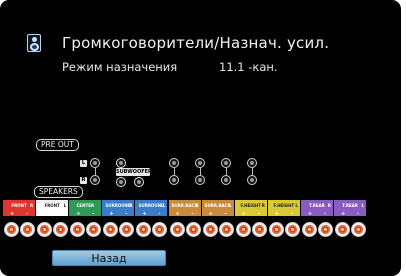 The width and height of the screenshot is (406, 276). I want to click on speaker-channel: T.REAR L + -, so click(350, 208).